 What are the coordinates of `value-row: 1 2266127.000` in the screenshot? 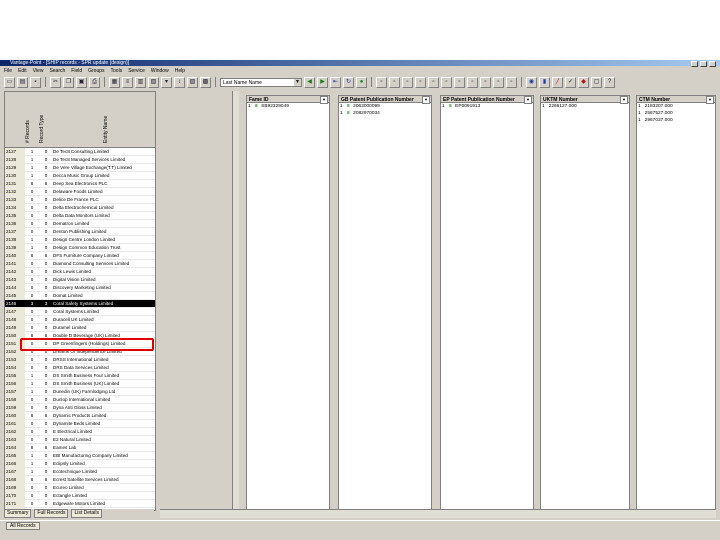 It's located at (585, 106).